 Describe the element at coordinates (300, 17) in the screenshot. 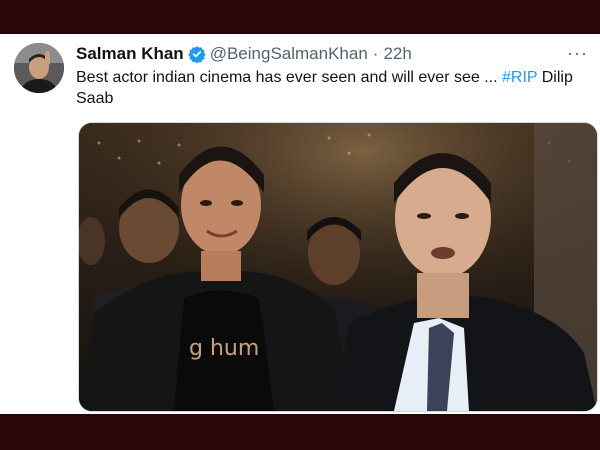

I see `top-frame-band` at that location.